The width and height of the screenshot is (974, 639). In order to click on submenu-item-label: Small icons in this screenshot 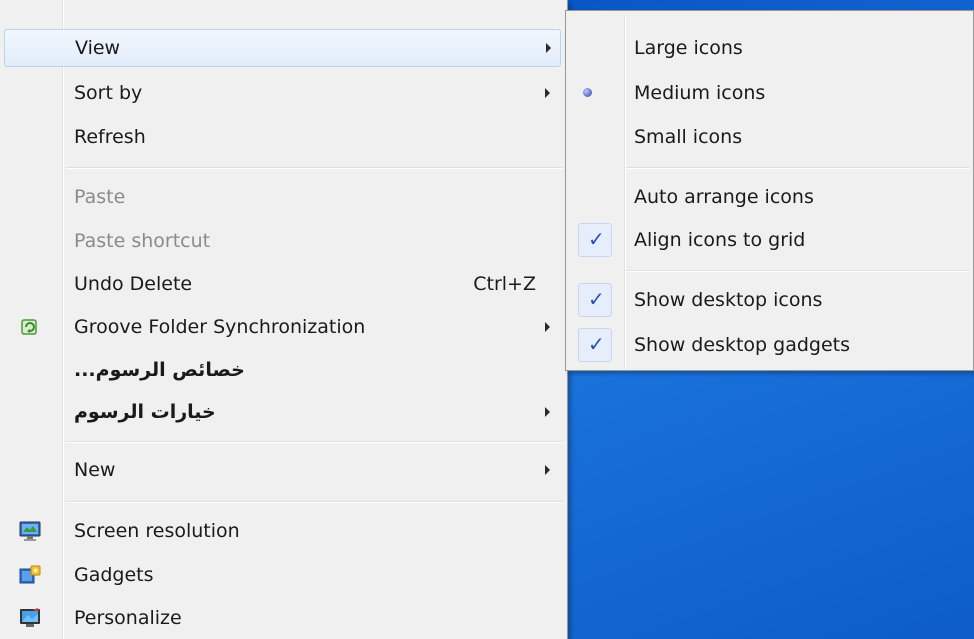, I will do `click(688, 137)`.